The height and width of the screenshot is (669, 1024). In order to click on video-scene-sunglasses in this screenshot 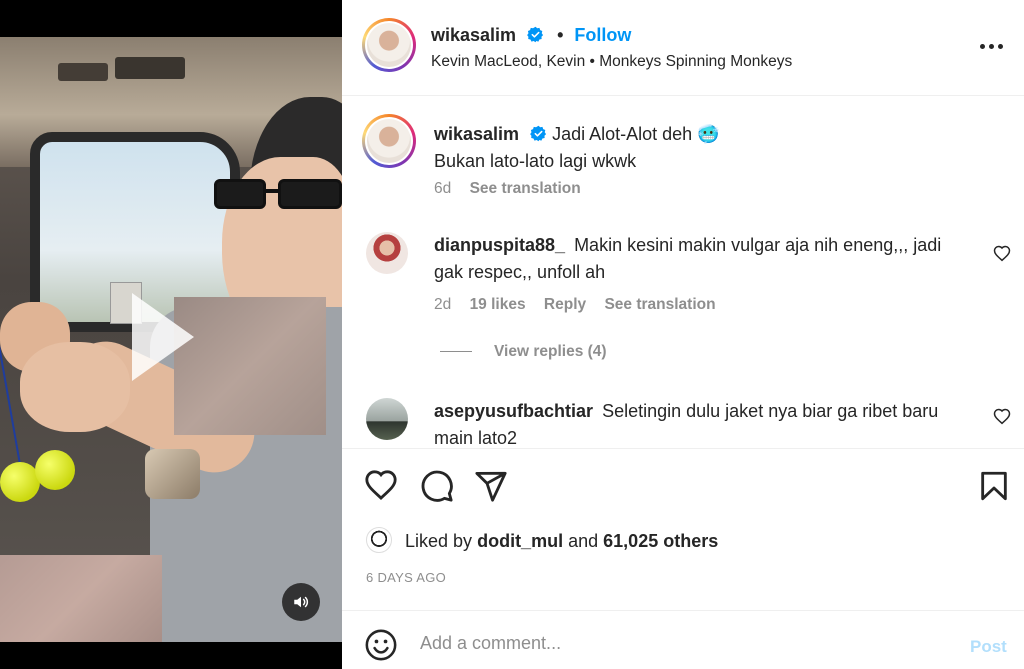, I will do `click(278, 194)`.